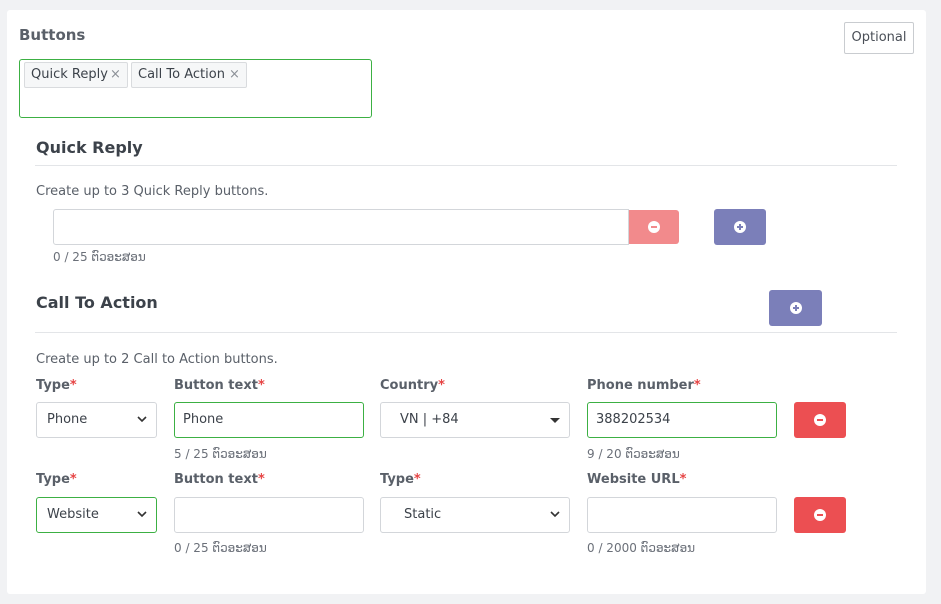  What do you see at coordinates (637, 479) in the screenshot?
I see `website-url-label: Website URL*` at bounding box center [637, 479].